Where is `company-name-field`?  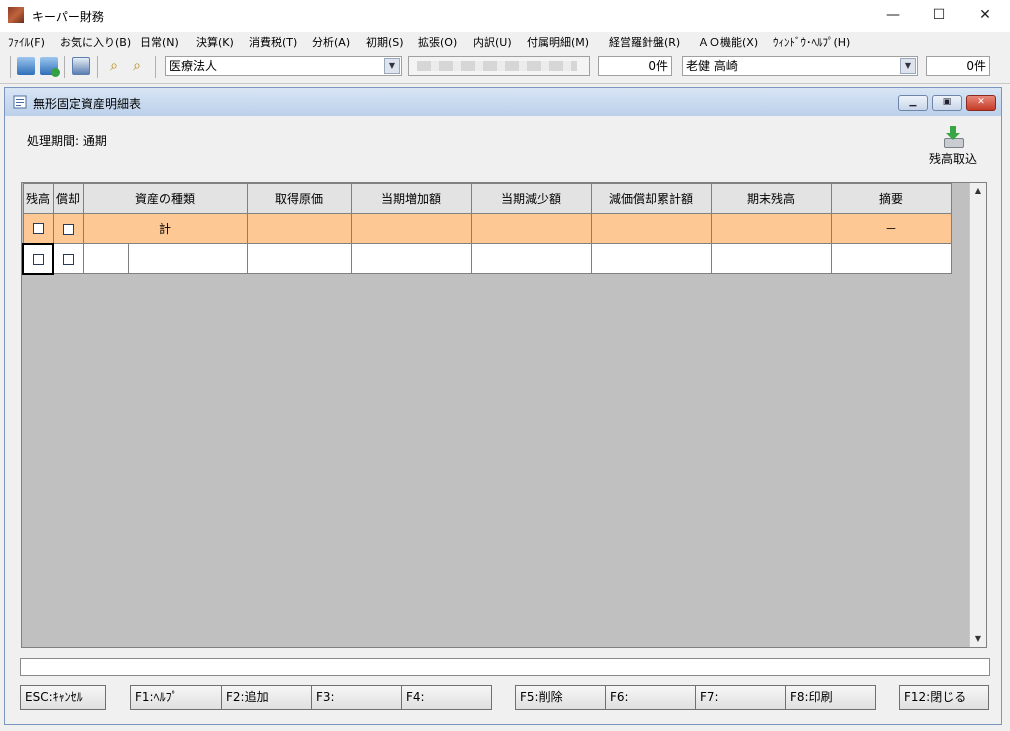
company-name-field is located at coordinates (499, 66).